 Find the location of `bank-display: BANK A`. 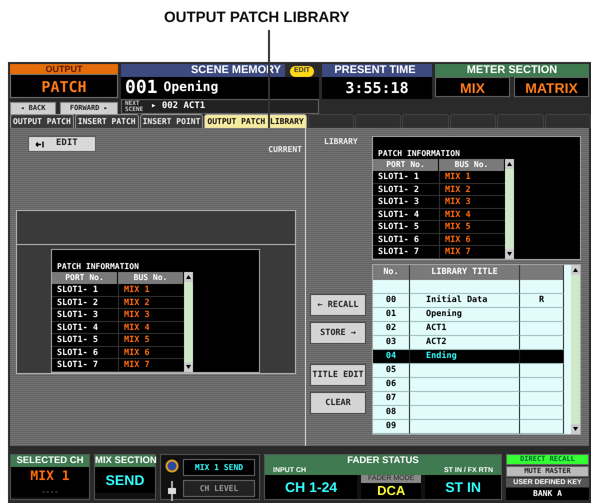

bank-display: BANK A is located at coordinates (547, 494).